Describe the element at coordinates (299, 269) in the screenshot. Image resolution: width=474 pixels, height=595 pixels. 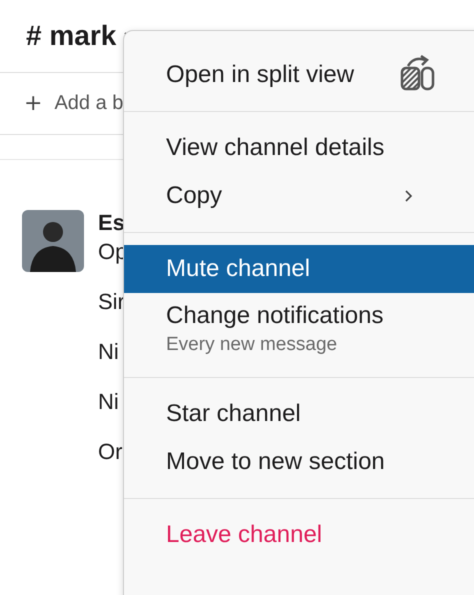
I see `menu-item: Mute channel` at that location.